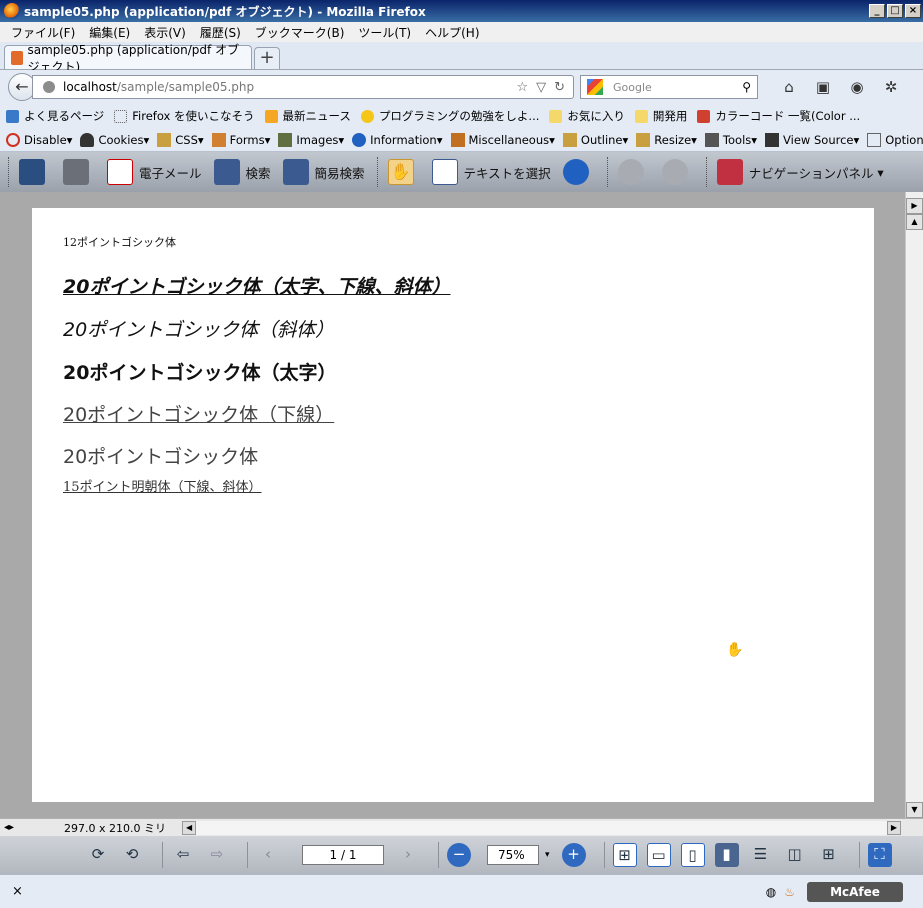  I want to click on dev-tools-menu: Tools▾, so click(730, 139).